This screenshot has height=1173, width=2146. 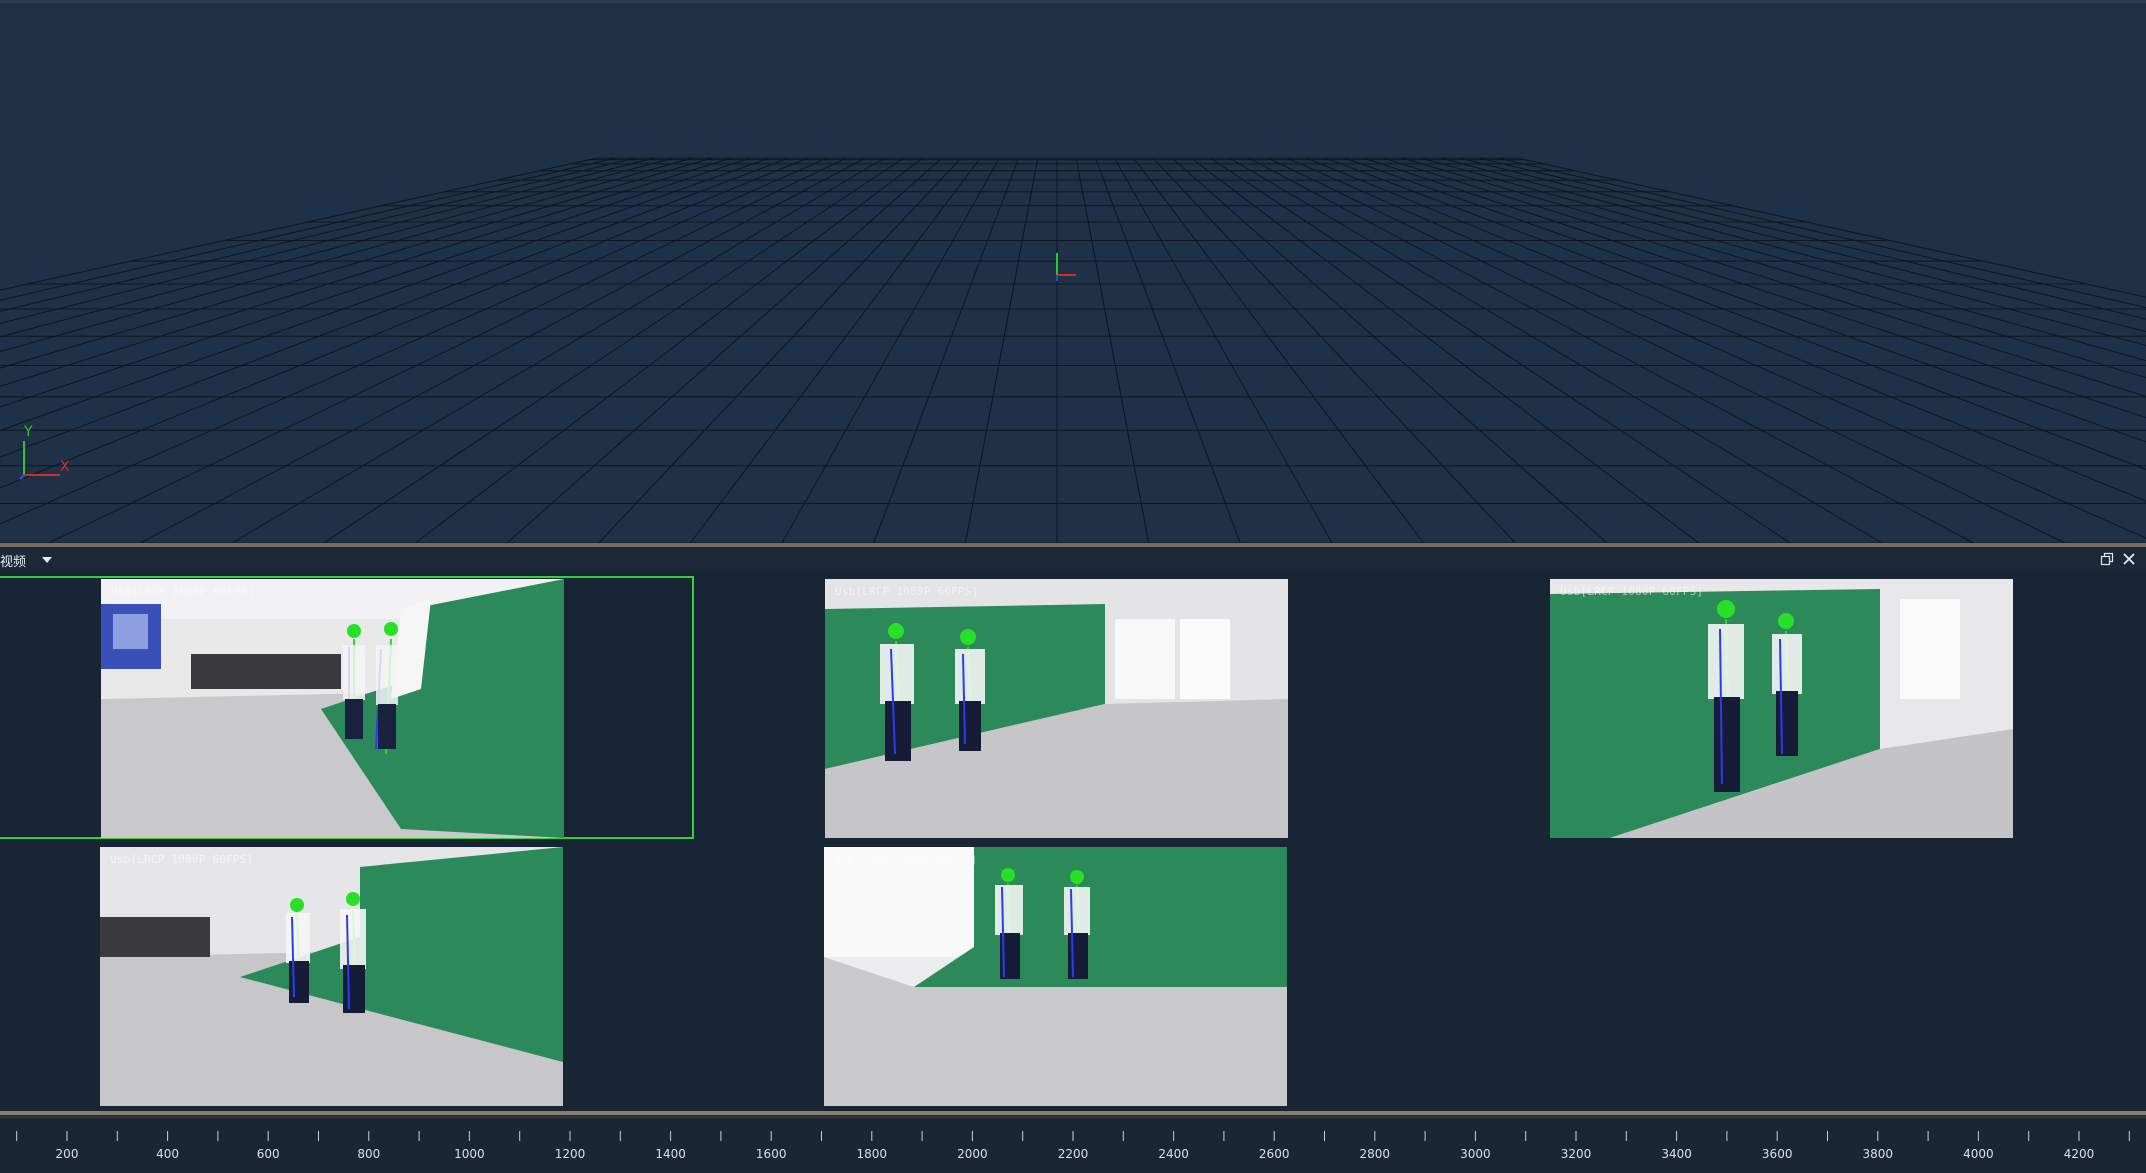 I want to click on panel-header: 视频, so click(x=1073, y=559).